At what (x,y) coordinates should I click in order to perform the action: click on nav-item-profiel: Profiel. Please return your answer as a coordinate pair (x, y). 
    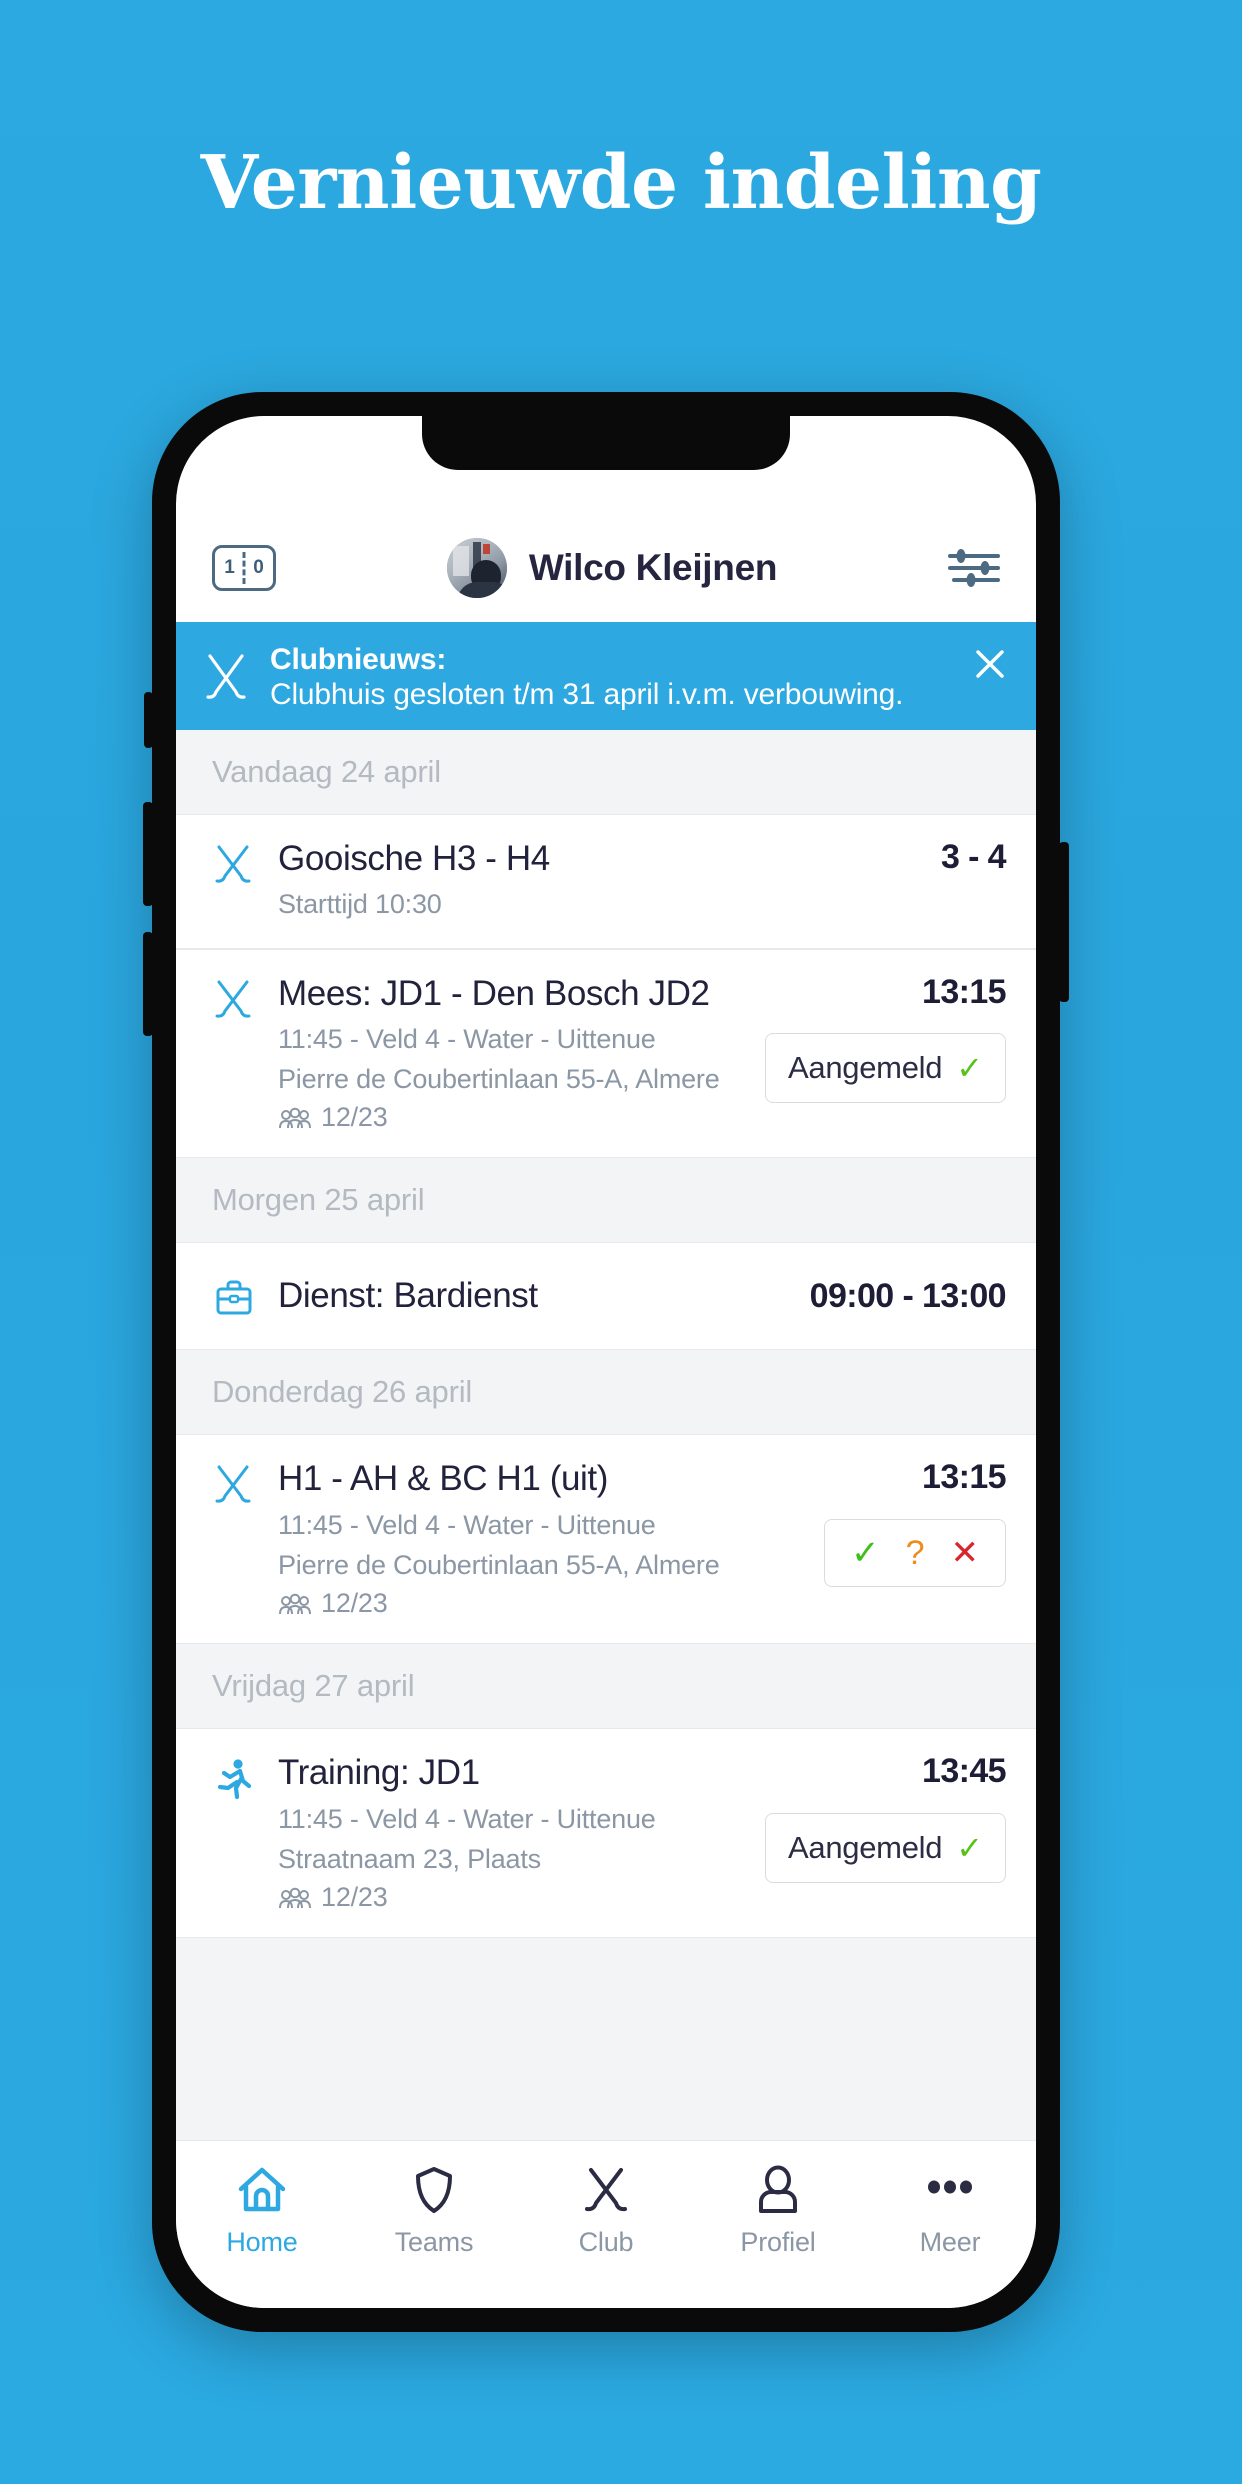
    Looking at the image, I should click on (778, 2210).